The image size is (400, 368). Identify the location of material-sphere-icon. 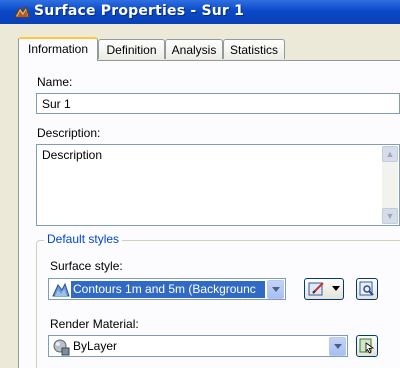
(61, 347).